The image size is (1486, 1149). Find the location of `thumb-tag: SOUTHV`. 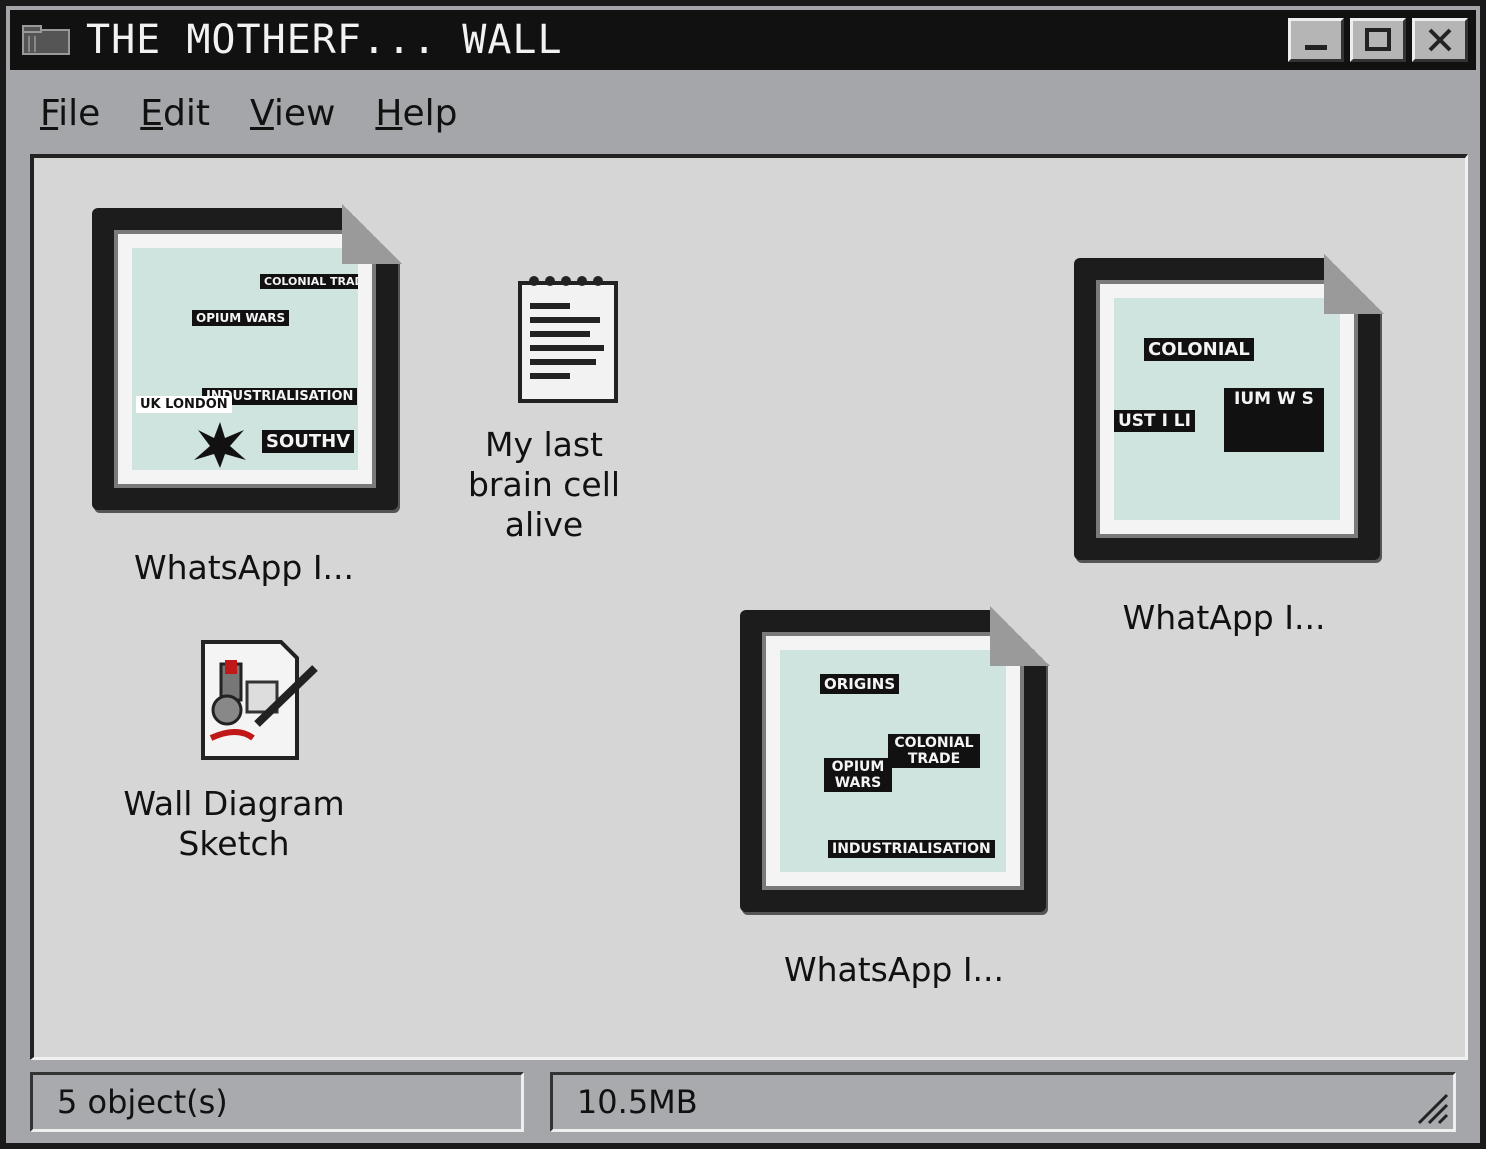

thumb-tag: SOUTHV is located at coordinates (308, 441).